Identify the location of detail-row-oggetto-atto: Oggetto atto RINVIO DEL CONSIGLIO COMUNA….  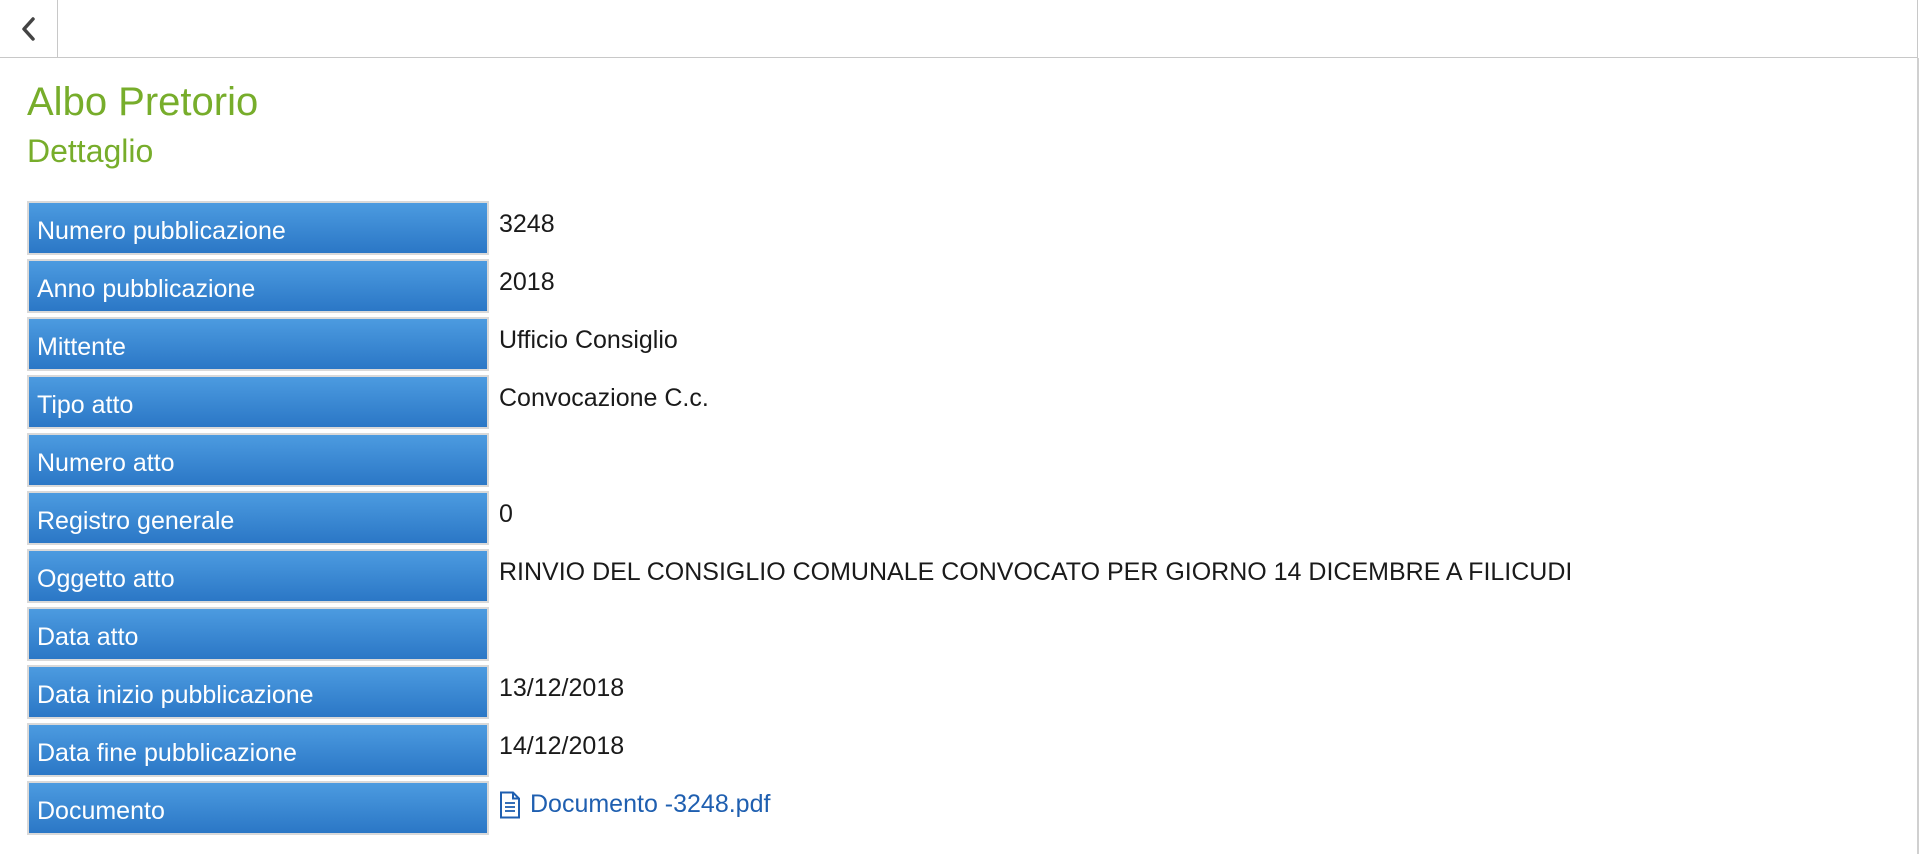
(799, 576).